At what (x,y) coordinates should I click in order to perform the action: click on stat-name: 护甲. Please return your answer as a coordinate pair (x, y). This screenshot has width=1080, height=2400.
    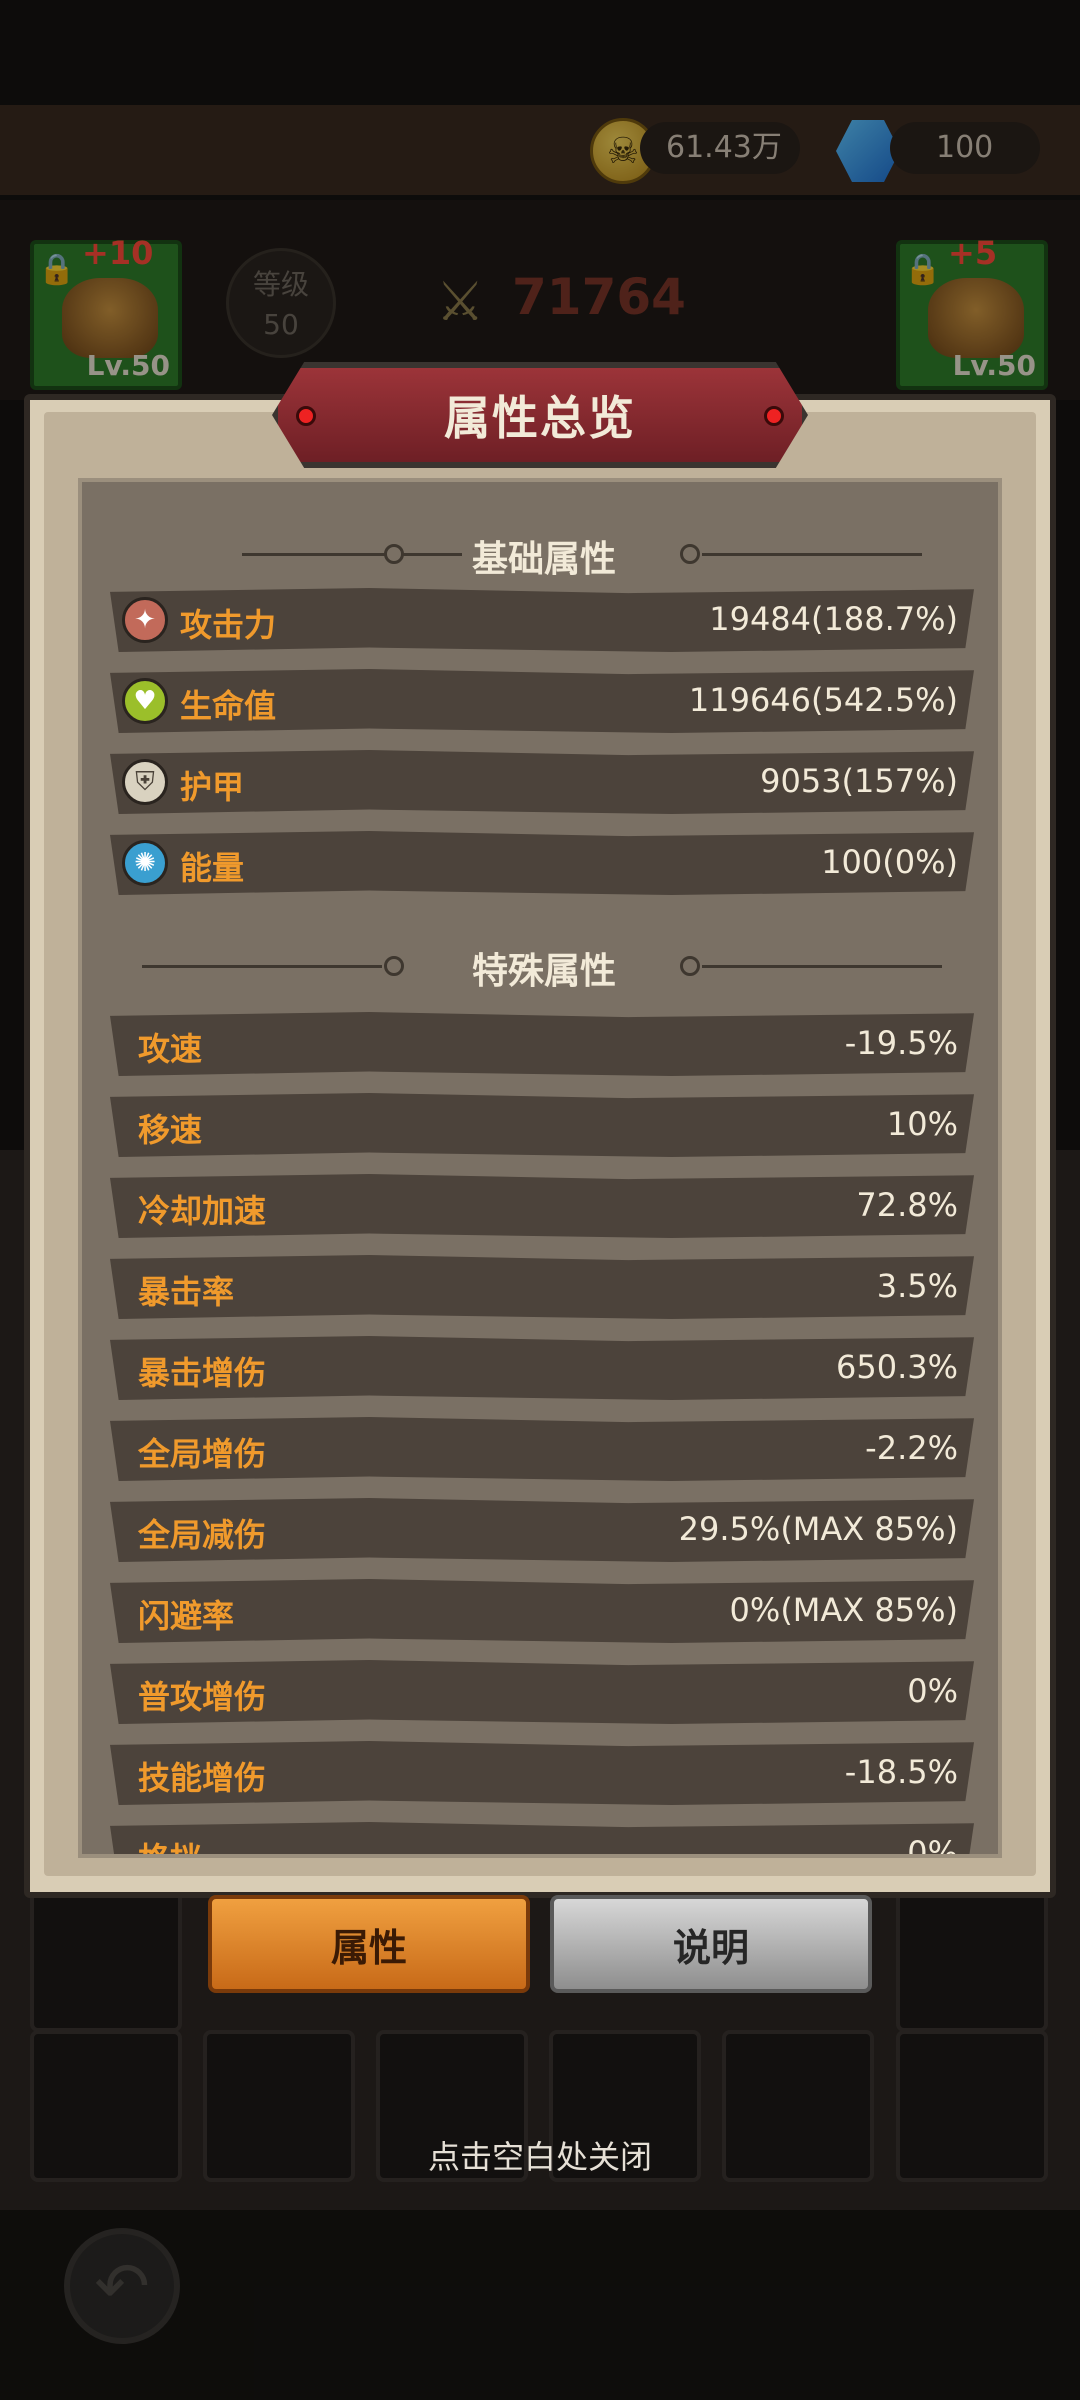
    Looking at the image, I should click on (212, 787).